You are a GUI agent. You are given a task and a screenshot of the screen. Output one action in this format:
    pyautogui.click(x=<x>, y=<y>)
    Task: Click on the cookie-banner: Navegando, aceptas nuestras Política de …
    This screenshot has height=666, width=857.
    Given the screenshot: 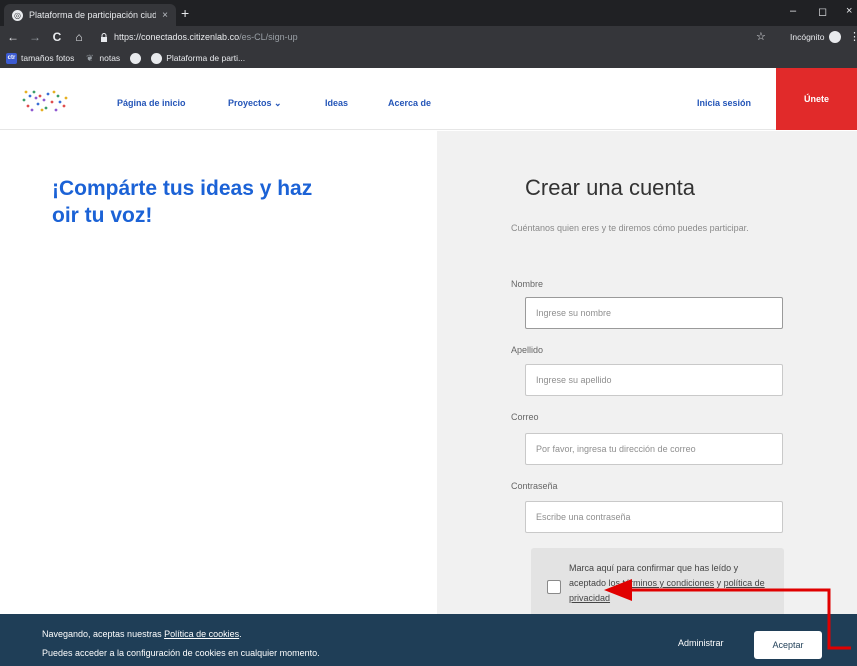 What is the action you would take?
    pyautogui.click(x=428, y=640)
    